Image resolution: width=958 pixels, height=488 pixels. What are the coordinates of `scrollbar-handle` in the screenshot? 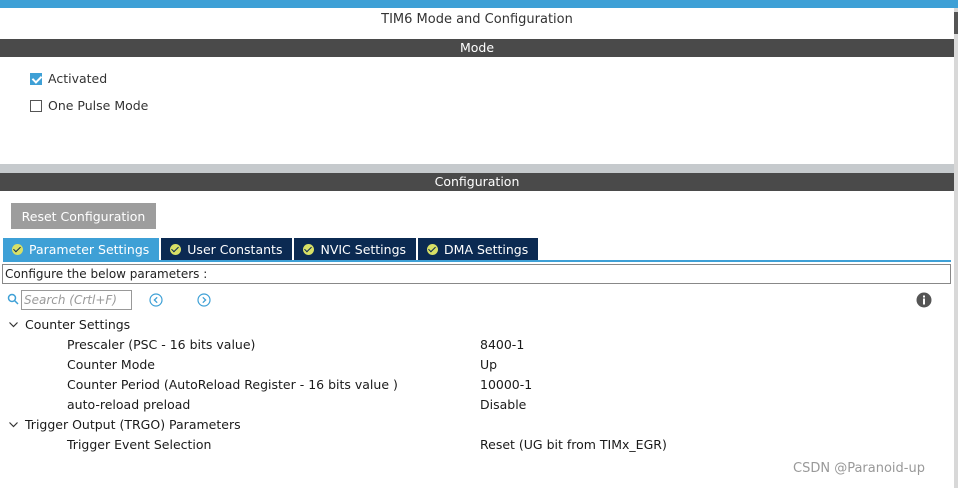 It's located at (956, 23).